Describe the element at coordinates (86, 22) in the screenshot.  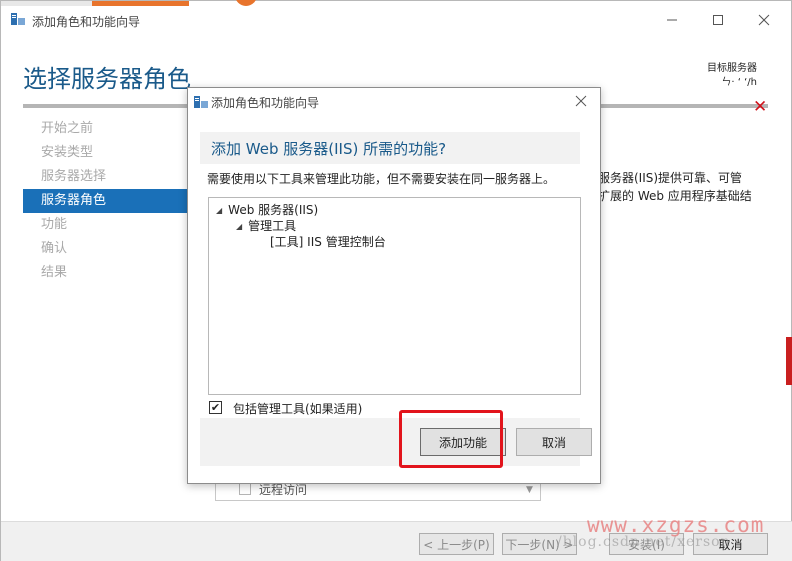
I see `window-title: 添加角色和功能向导` at that location.